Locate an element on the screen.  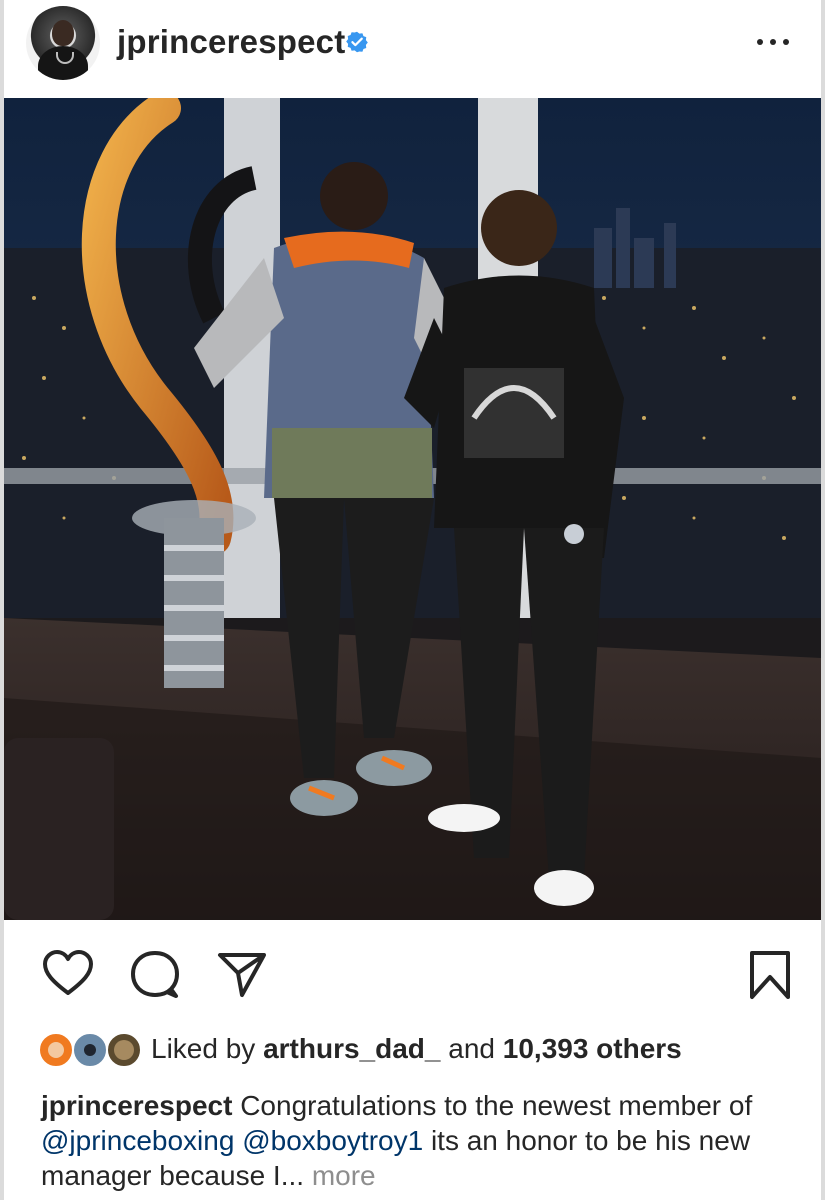
likes-count: 10,393 others is located at coordinates (592, 1048).